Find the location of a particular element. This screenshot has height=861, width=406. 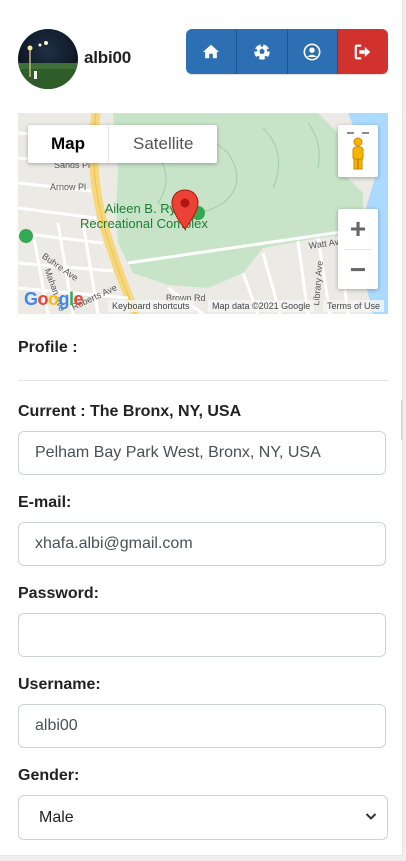

password-field is located at coordinates (202, 635).